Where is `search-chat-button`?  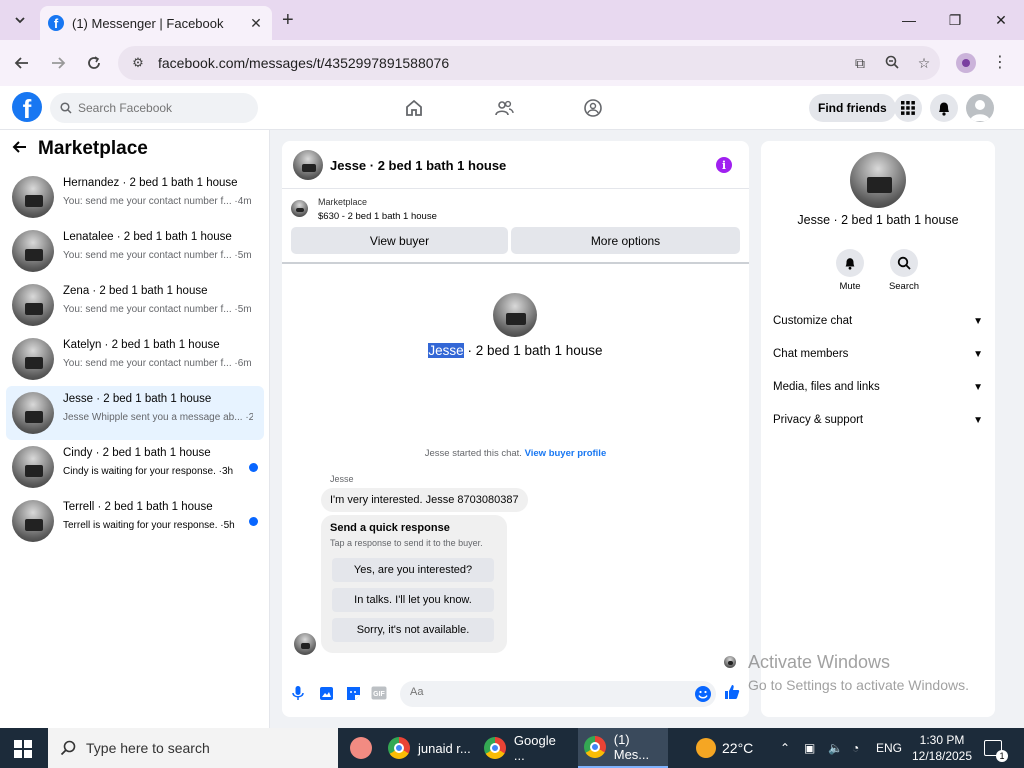
search-chat-button is located at coordinates (904, 263).